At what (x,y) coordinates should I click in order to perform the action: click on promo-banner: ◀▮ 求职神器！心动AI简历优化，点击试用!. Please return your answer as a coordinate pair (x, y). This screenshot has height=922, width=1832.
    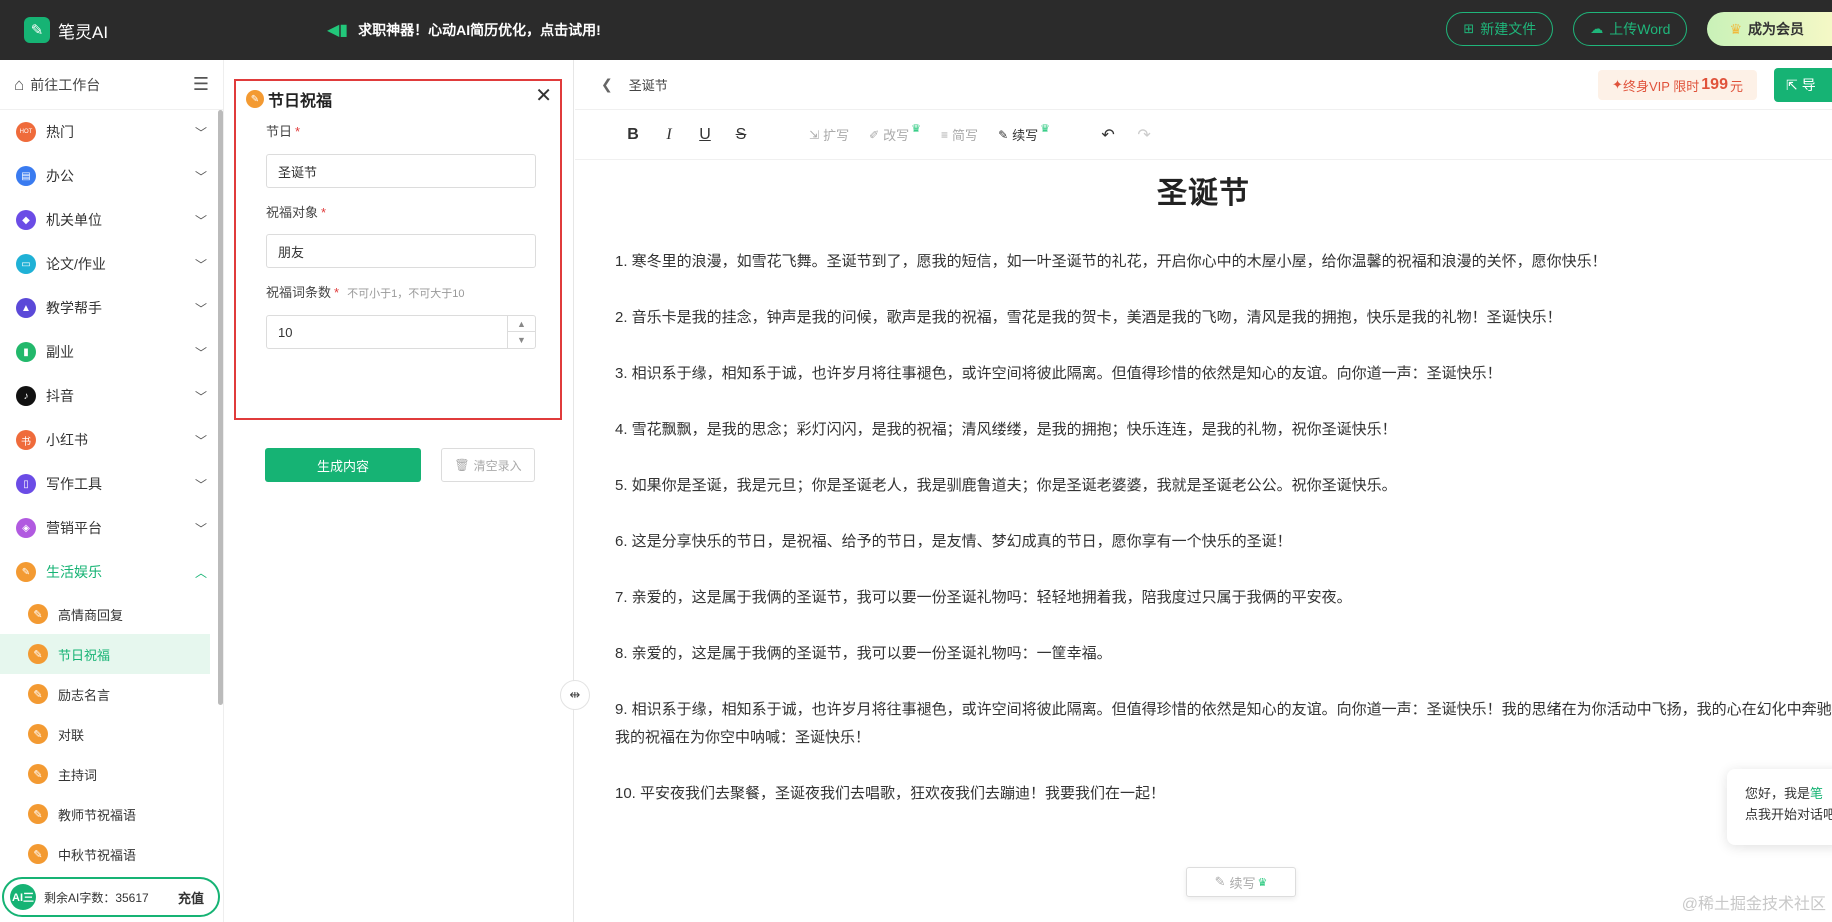
    Looking at the image, I should click on (464, 30).